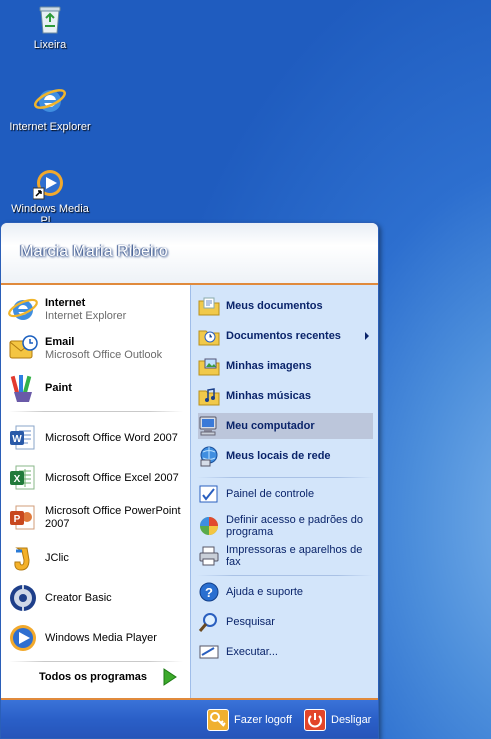 This screenshot has height=739, width=491. I want to click on outlook-icon, so click(23, 349).